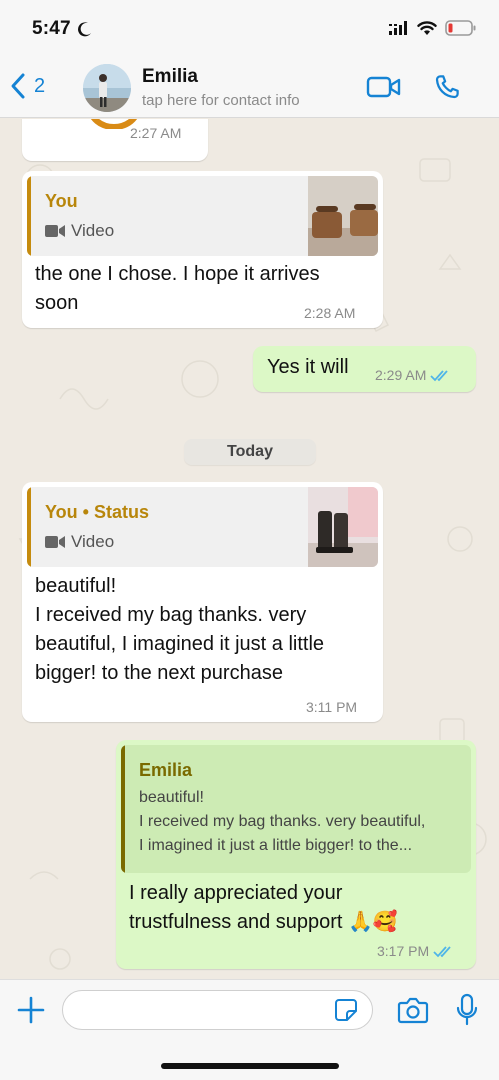 The height and width of the screenshot is (1080, 499). Describe the element at coordinates (250, 452) in the screenshot. I see `date-separator: Today` at that location.